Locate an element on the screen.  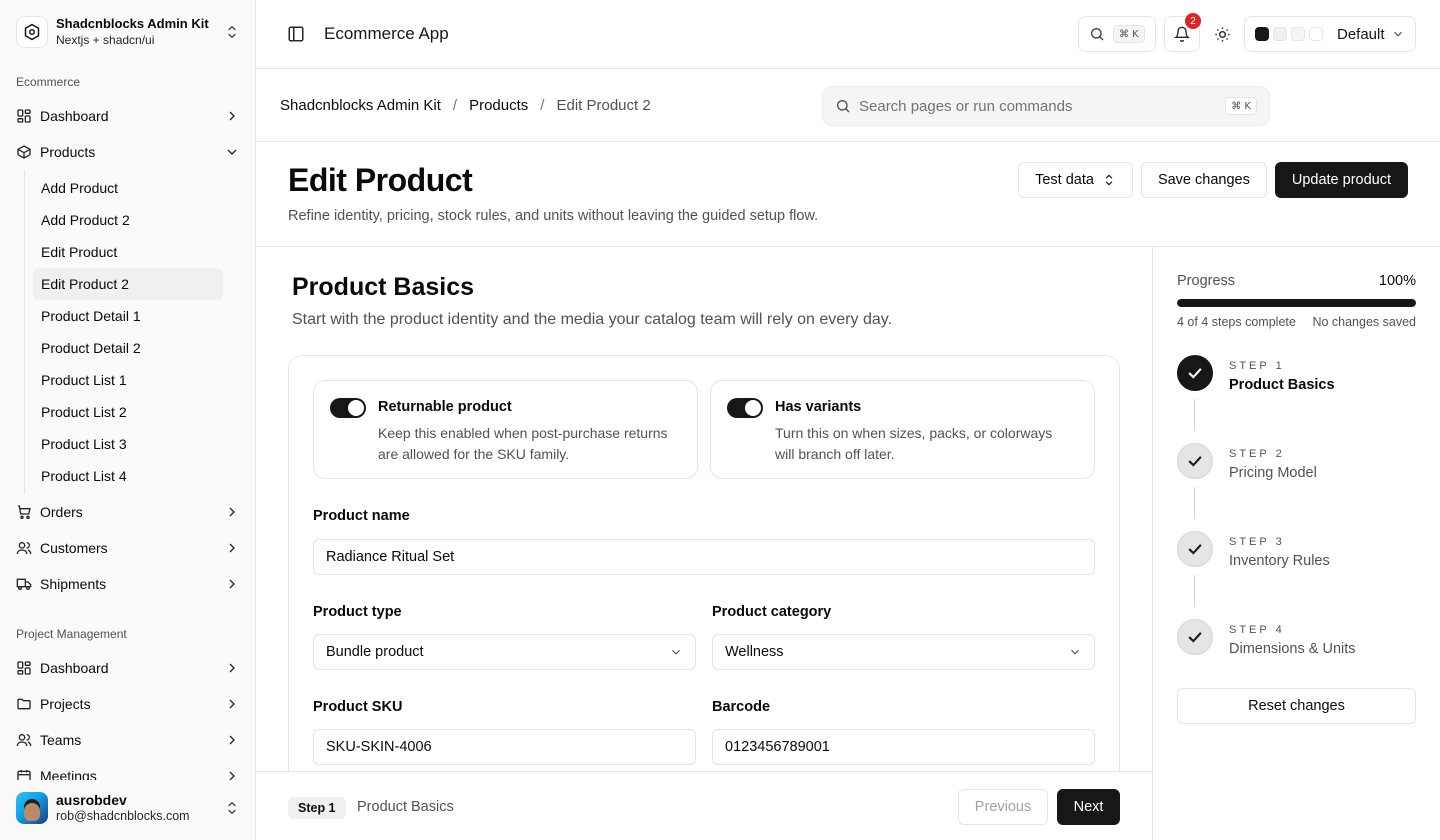
sidebar-subitem-edit-product-2: Edit Product 2 is located at coordinates (128, 284).